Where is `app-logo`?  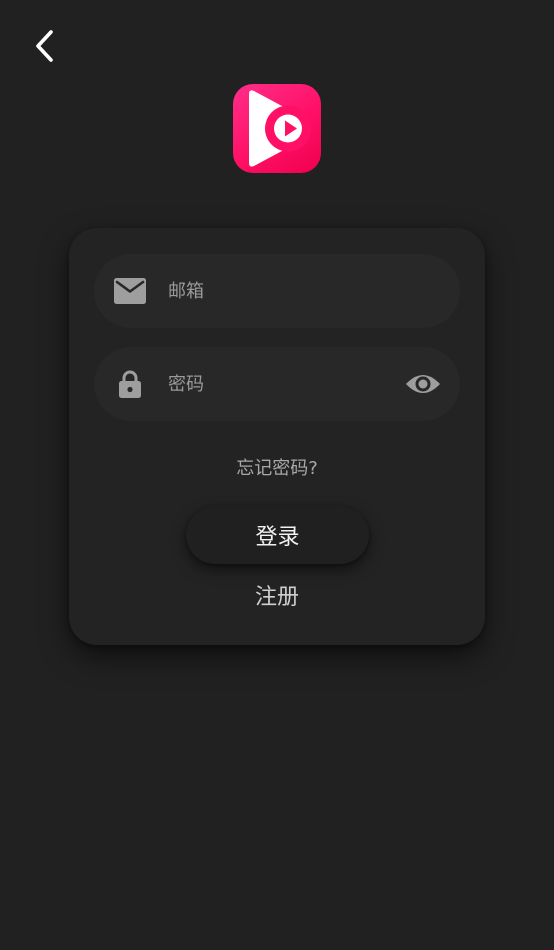 app-logo is located at coordinates (277, 128).